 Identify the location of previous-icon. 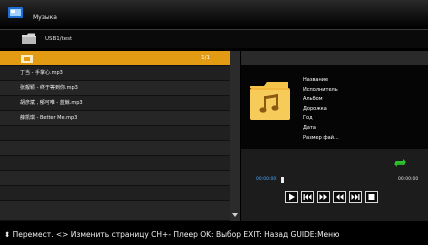
(307, 197).